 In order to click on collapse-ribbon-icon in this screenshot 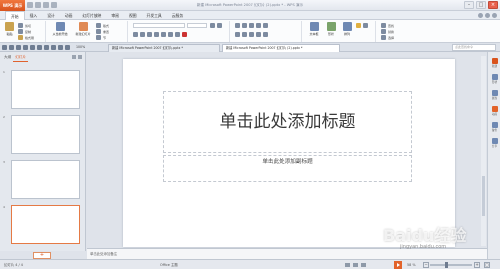, I will do `click(494, 15)`.